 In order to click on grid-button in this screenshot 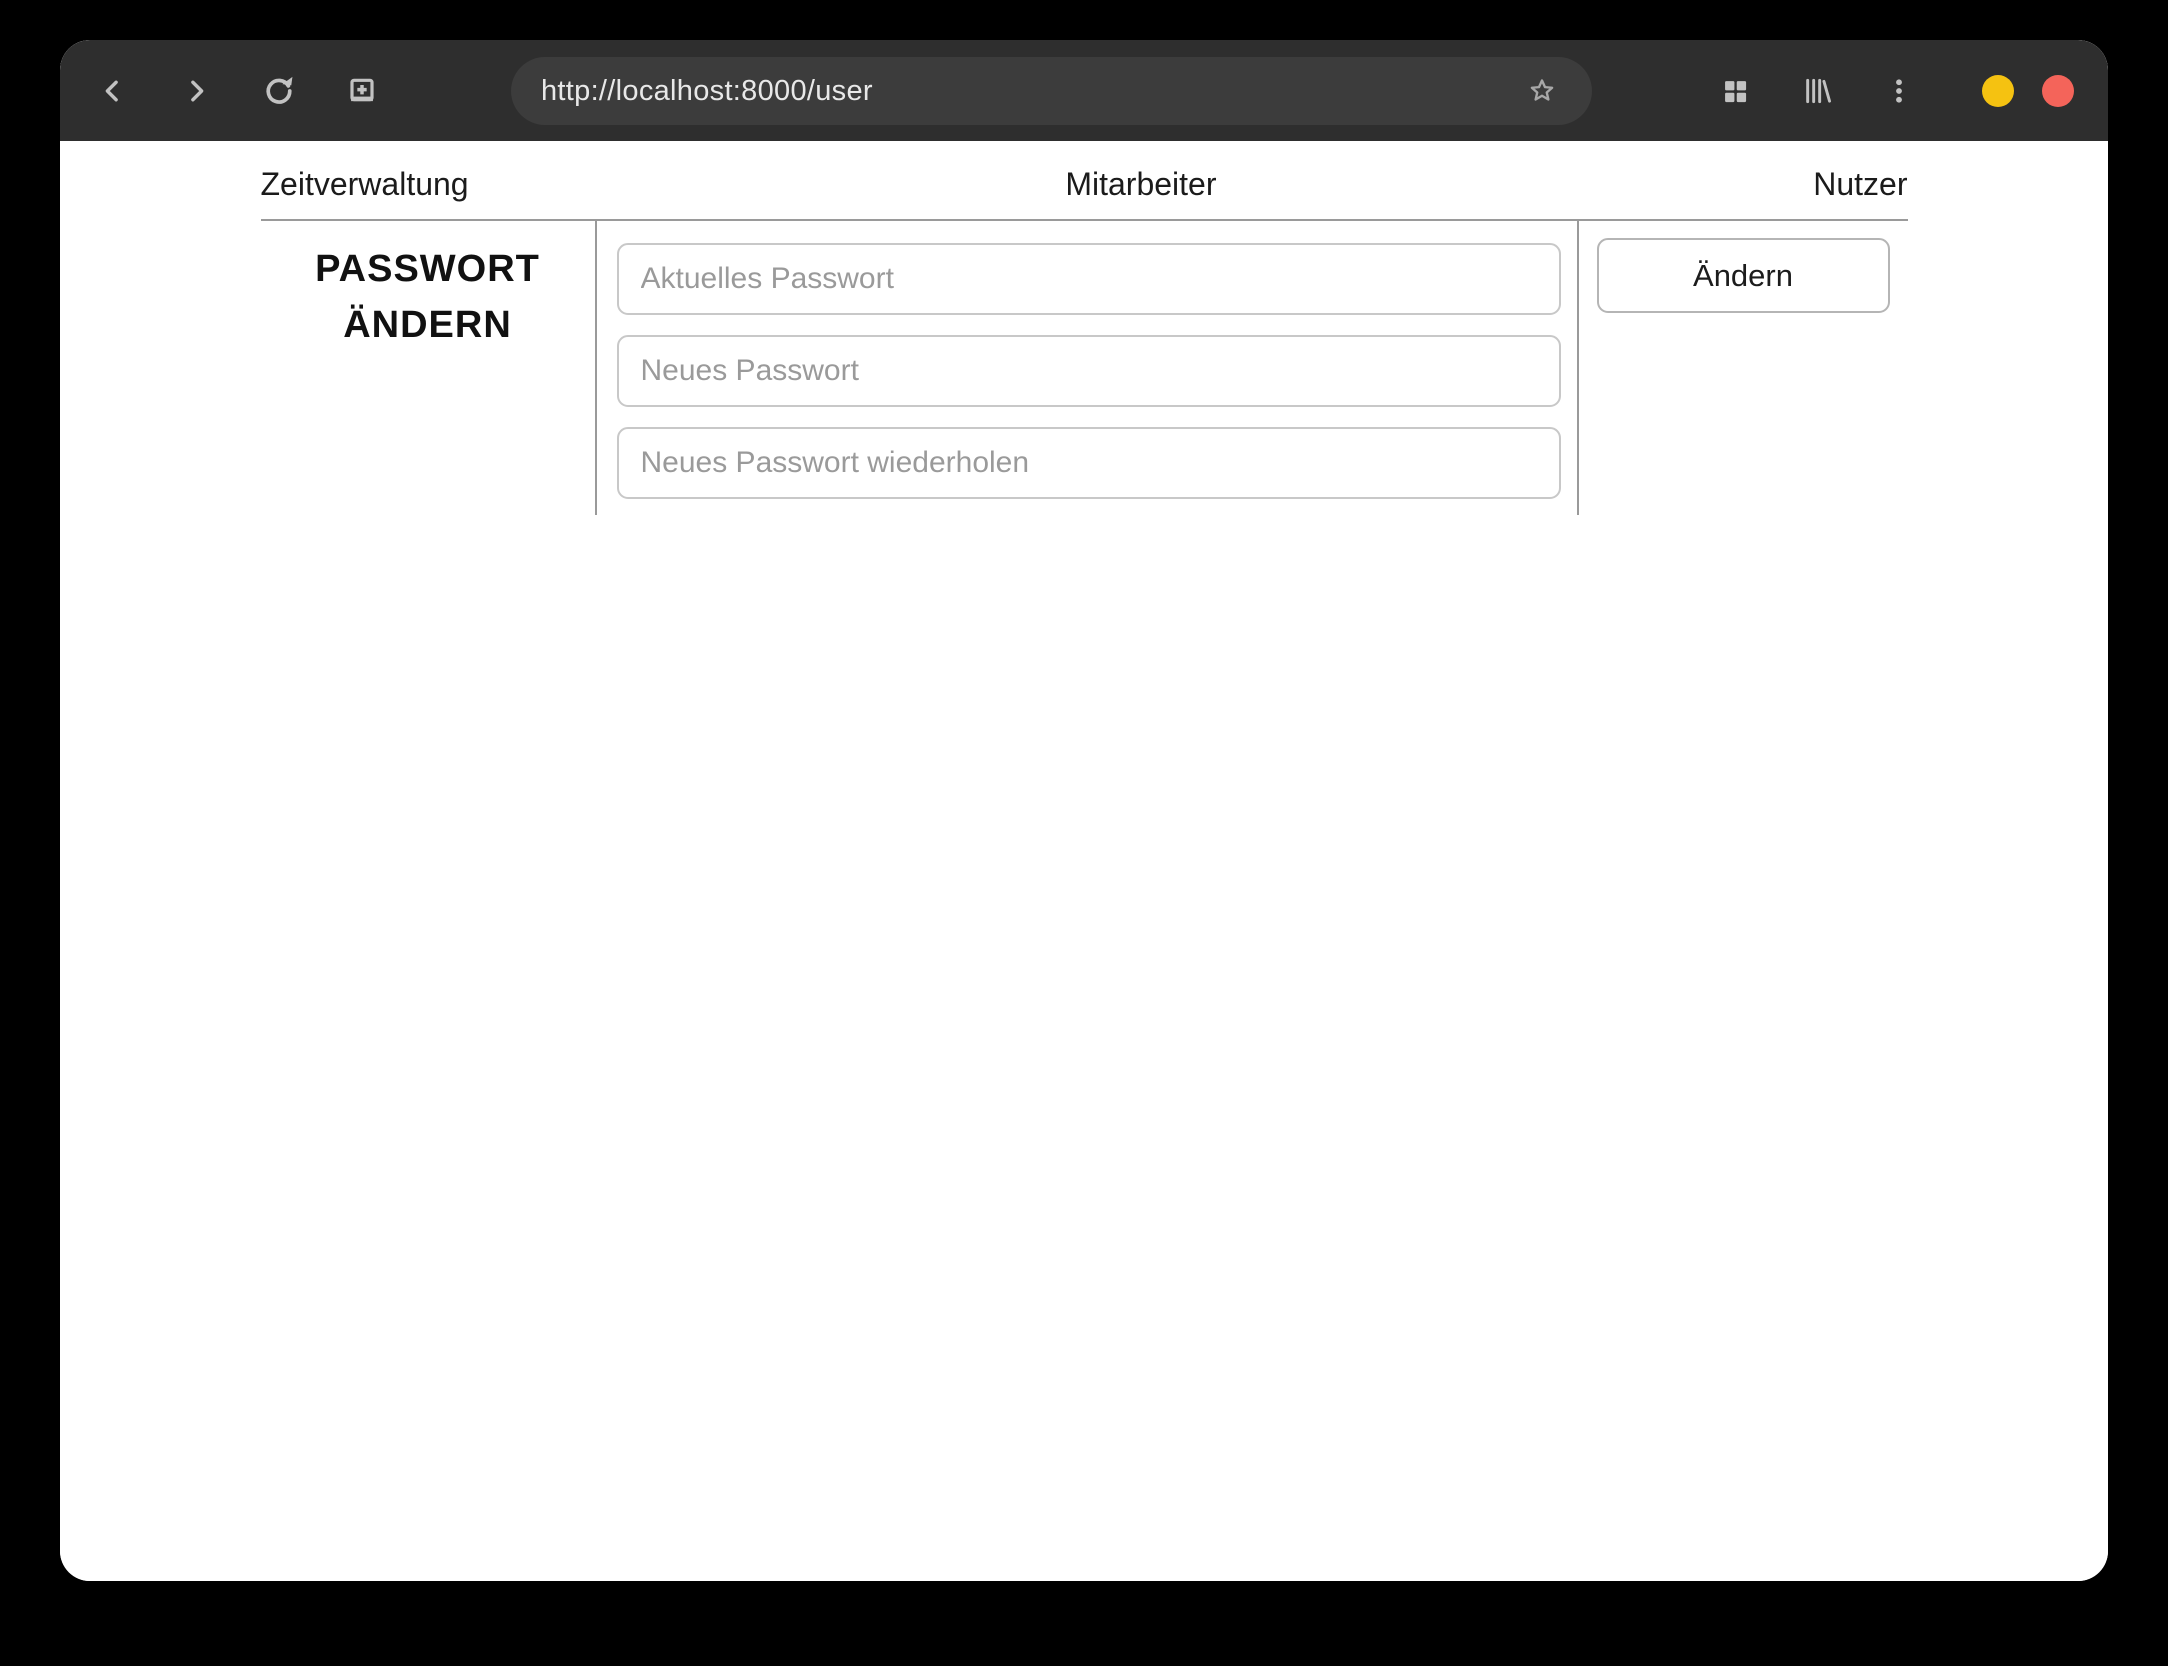, I will do `click(1735, 91)`.